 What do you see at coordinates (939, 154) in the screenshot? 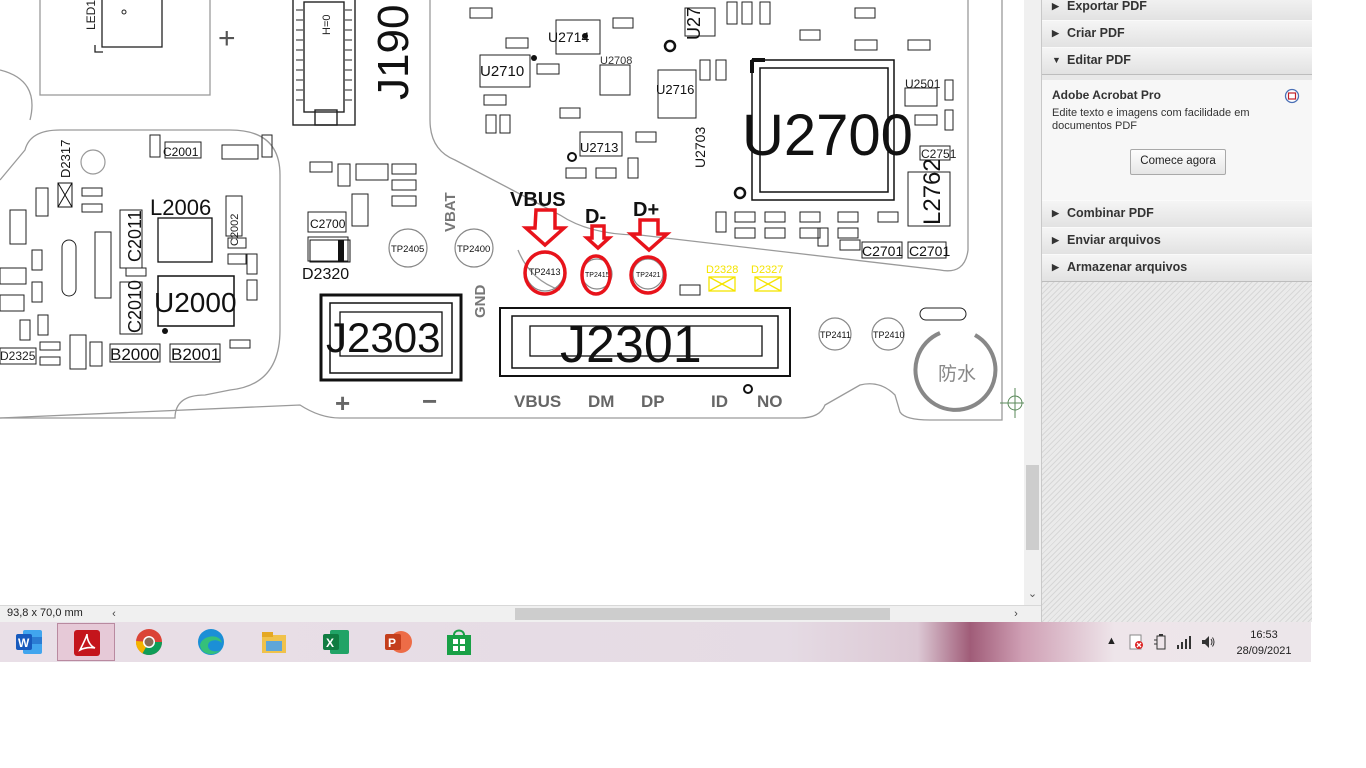
I see `silk-c2751: C2751` at bounding box center [939, 154].